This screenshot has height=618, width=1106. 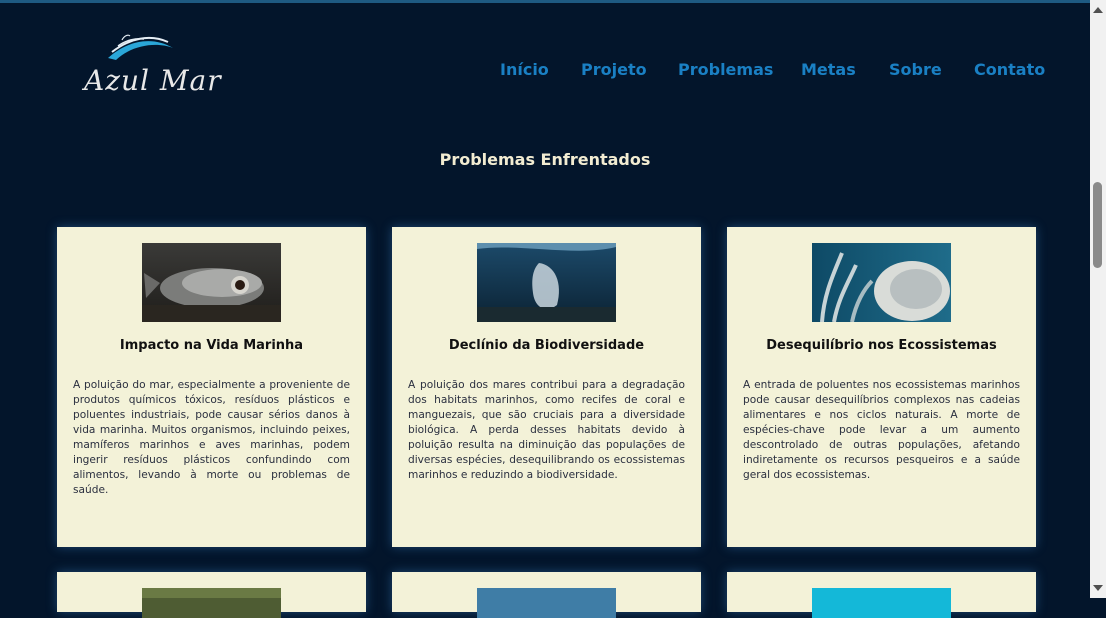 I want to click on scrollbar-thumb, so click(x=1097, y=225).